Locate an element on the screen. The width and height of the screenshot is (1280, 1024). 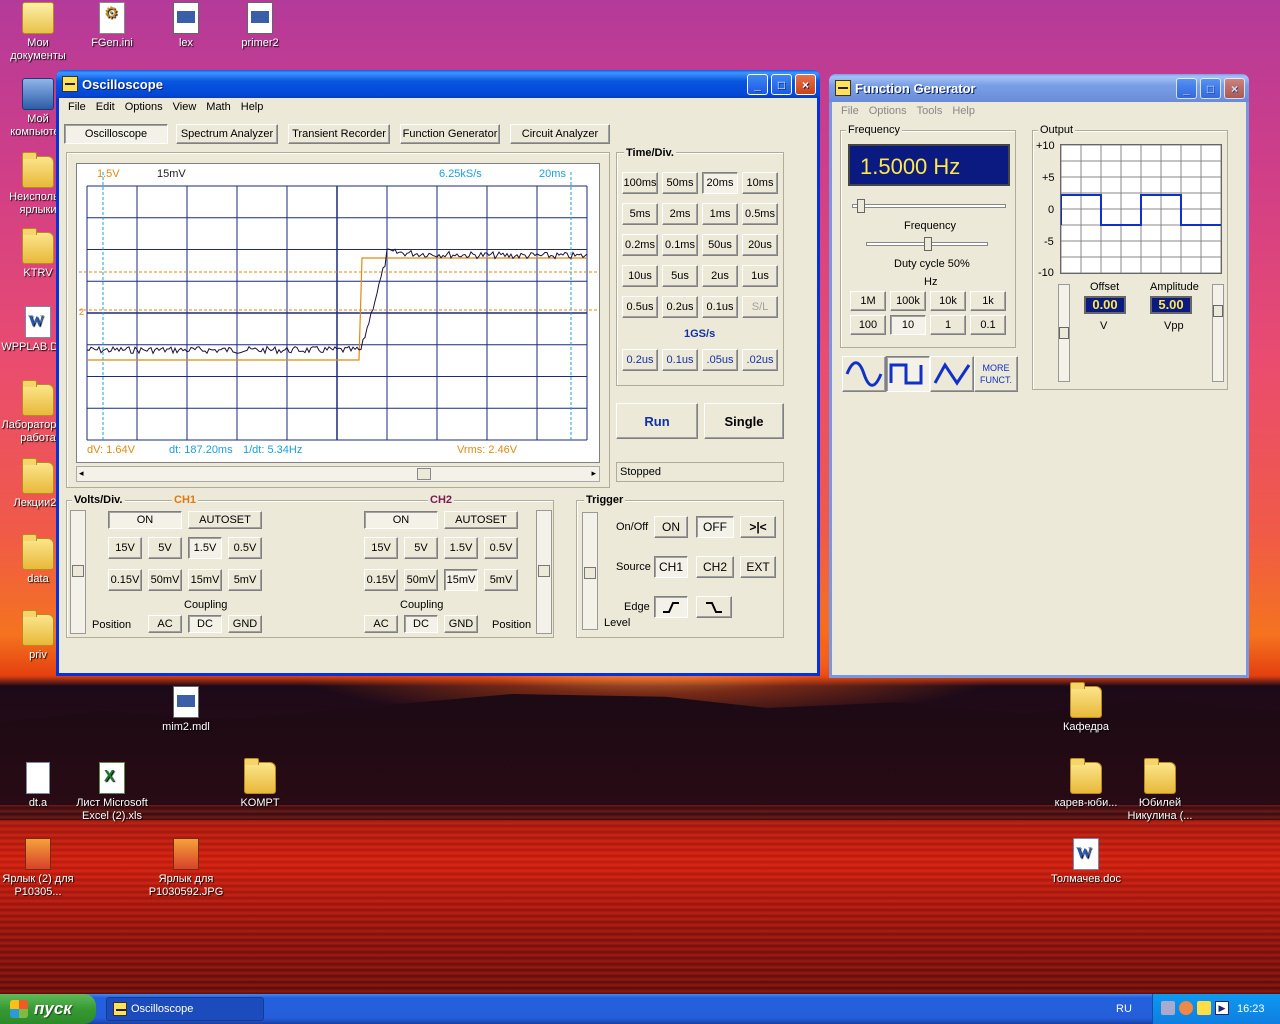
ch2-range-7: 5mV is located at coordinates (501, 580).